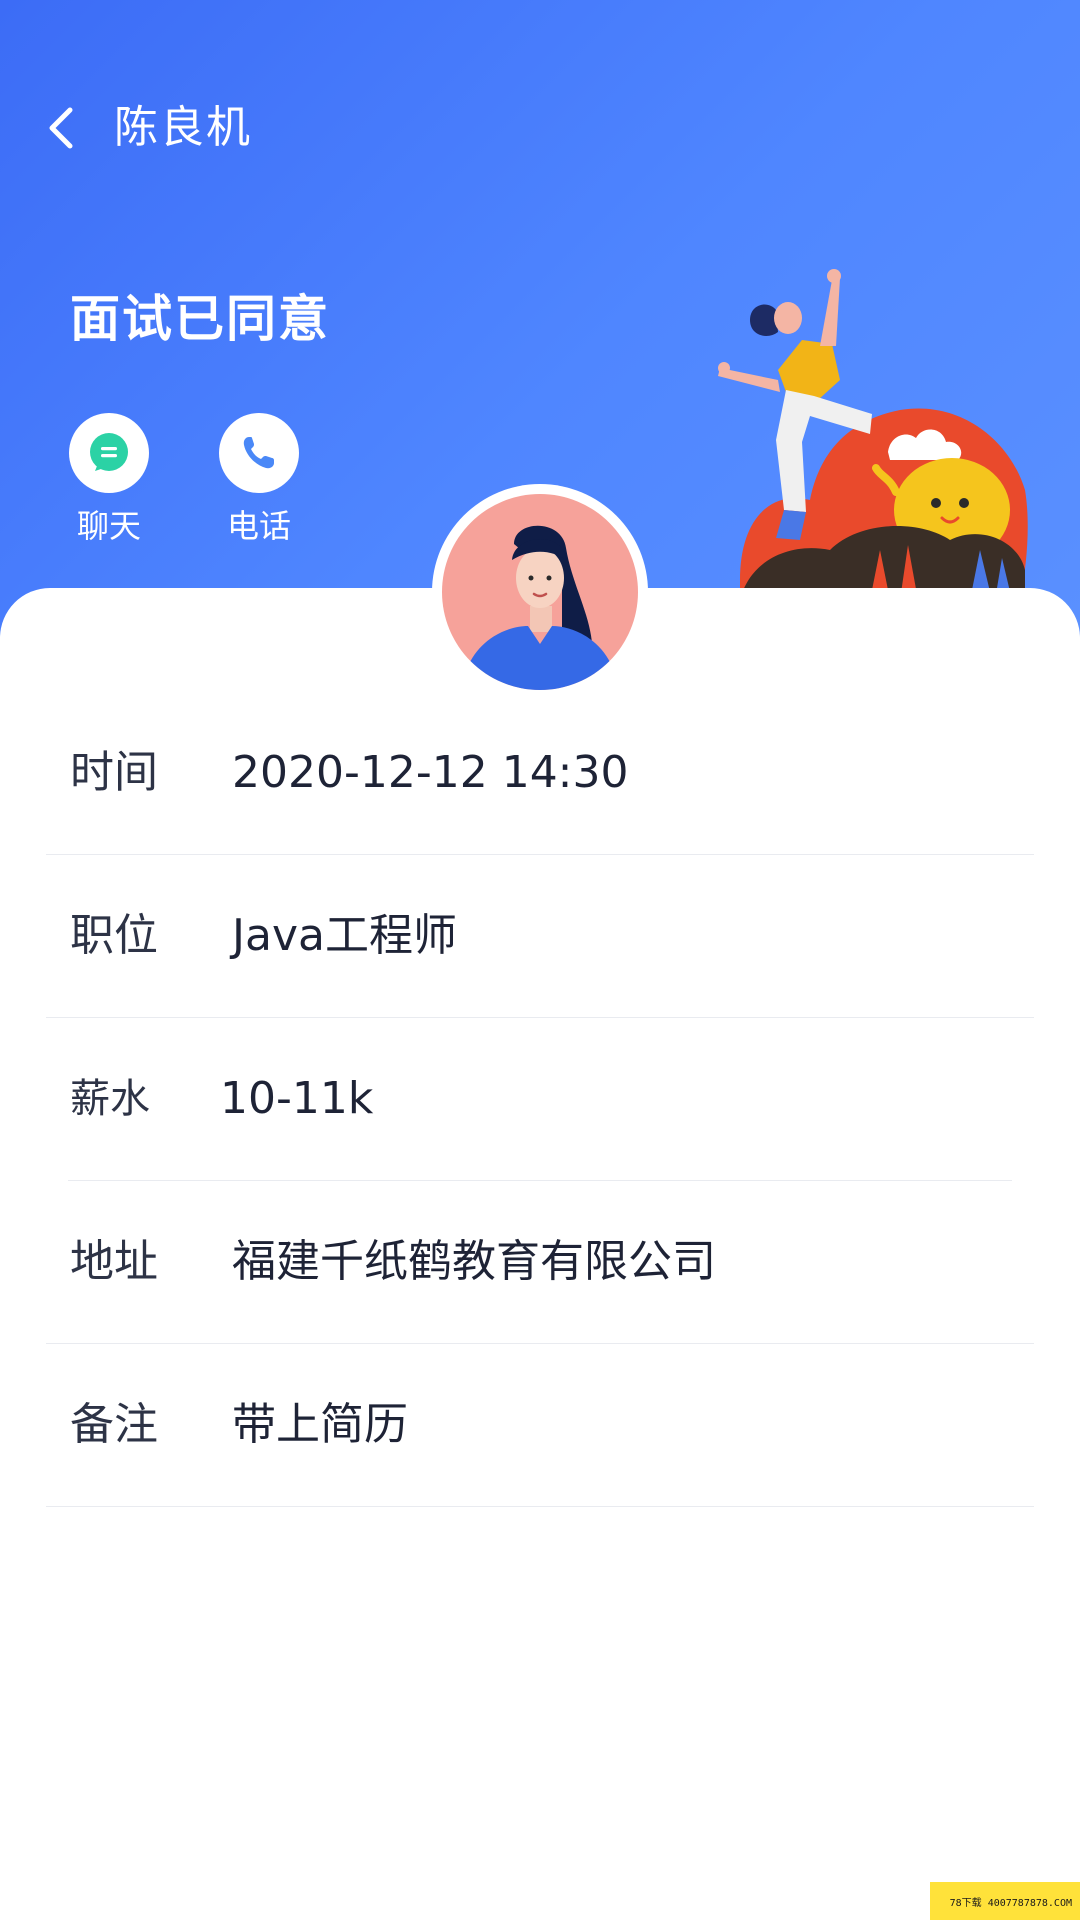 The width and height of the screenshot is (1080, 1920). I want to click on time-label: 时间, so click(114, 772).